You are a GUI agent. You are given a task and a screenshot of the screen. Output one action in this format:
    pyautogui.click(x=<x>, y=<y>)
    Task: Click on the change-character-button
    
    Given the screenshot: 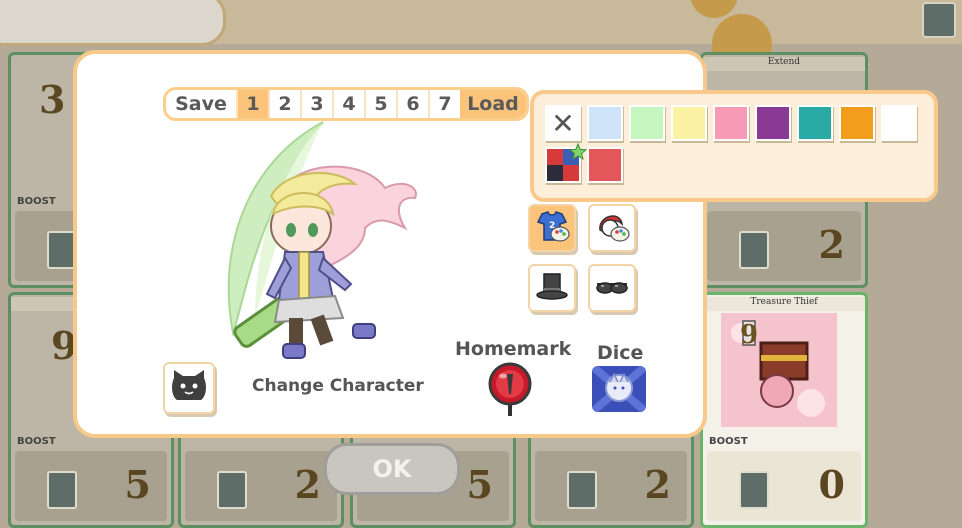 What is the action you would take?
    pyautogui.click(x=189, y=388)
    